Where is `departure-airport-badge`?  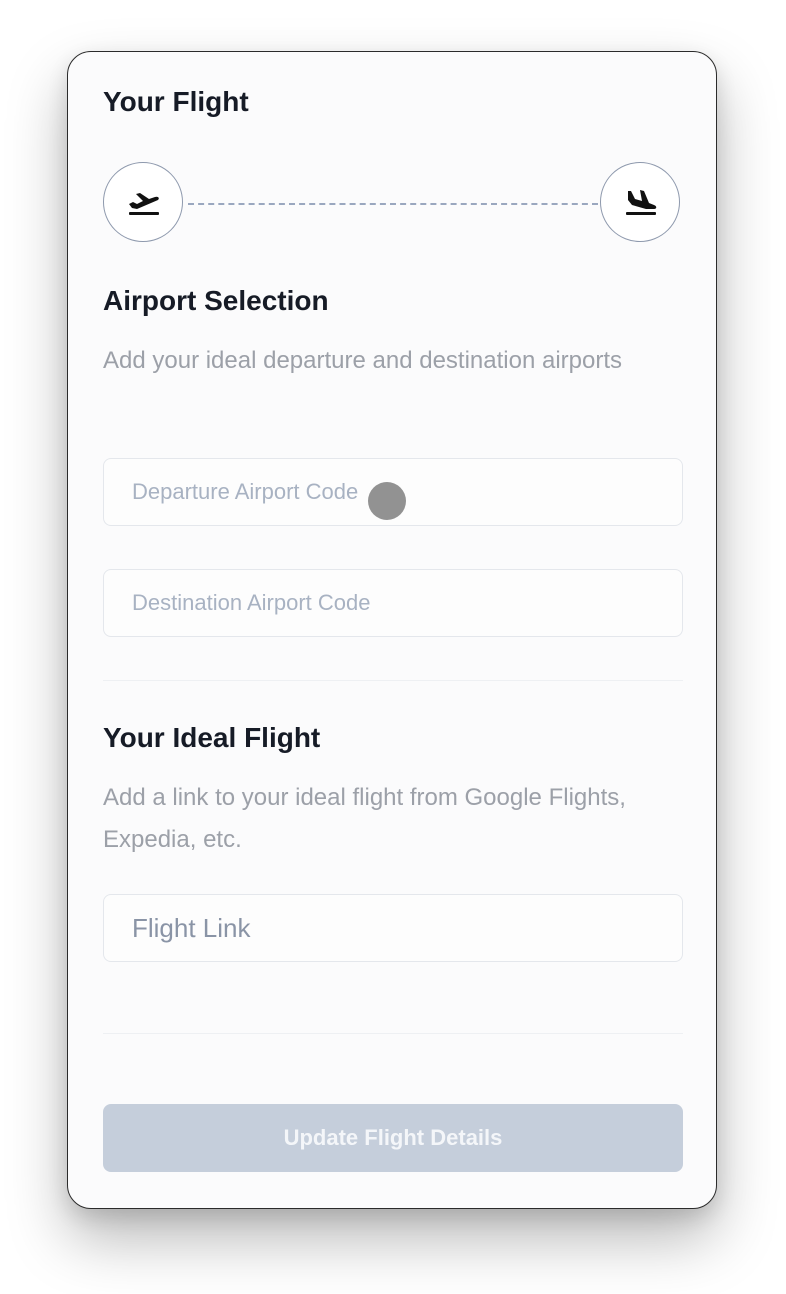 departure-airport-badge is located at coordinates (143, 202).